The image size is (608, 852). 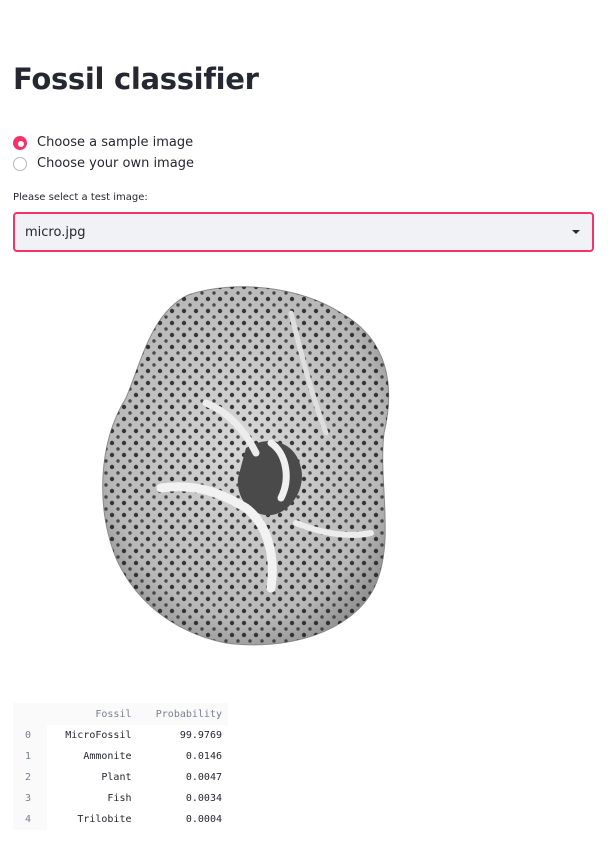 I want to click on table-row: 0 MicroFossil 99.9769, so click(x=120, y=735).